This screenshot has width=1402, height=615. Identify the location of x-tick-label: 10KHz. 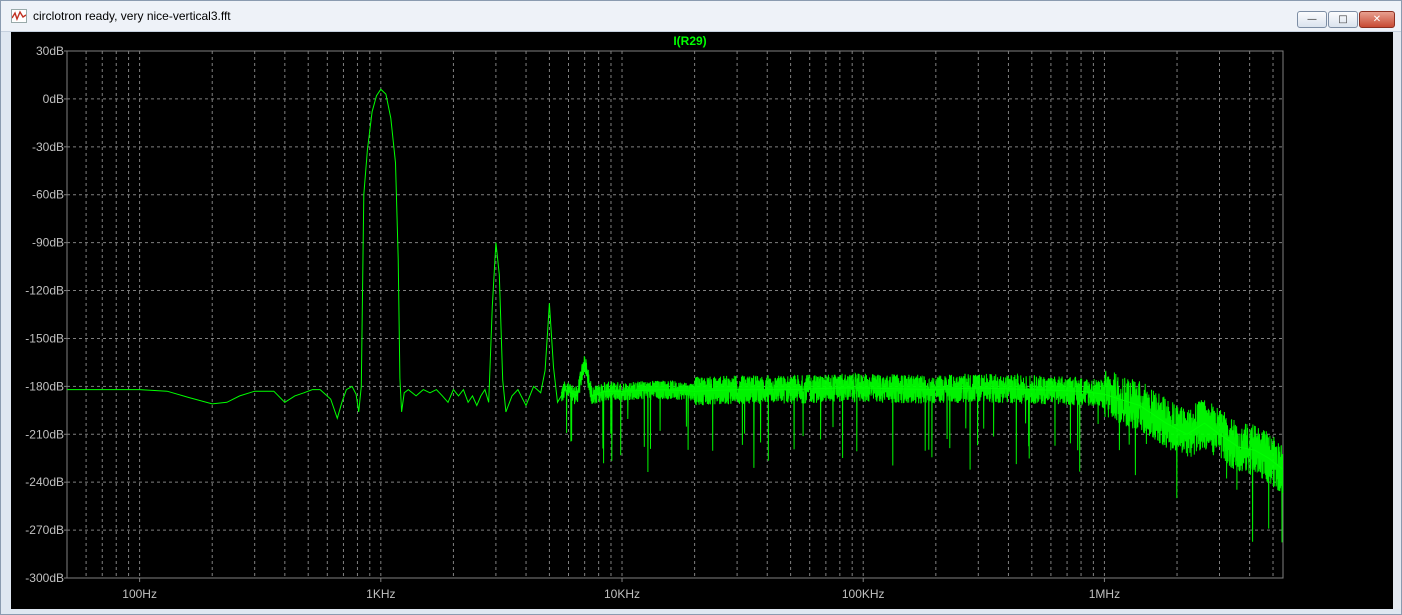
(622, 594).